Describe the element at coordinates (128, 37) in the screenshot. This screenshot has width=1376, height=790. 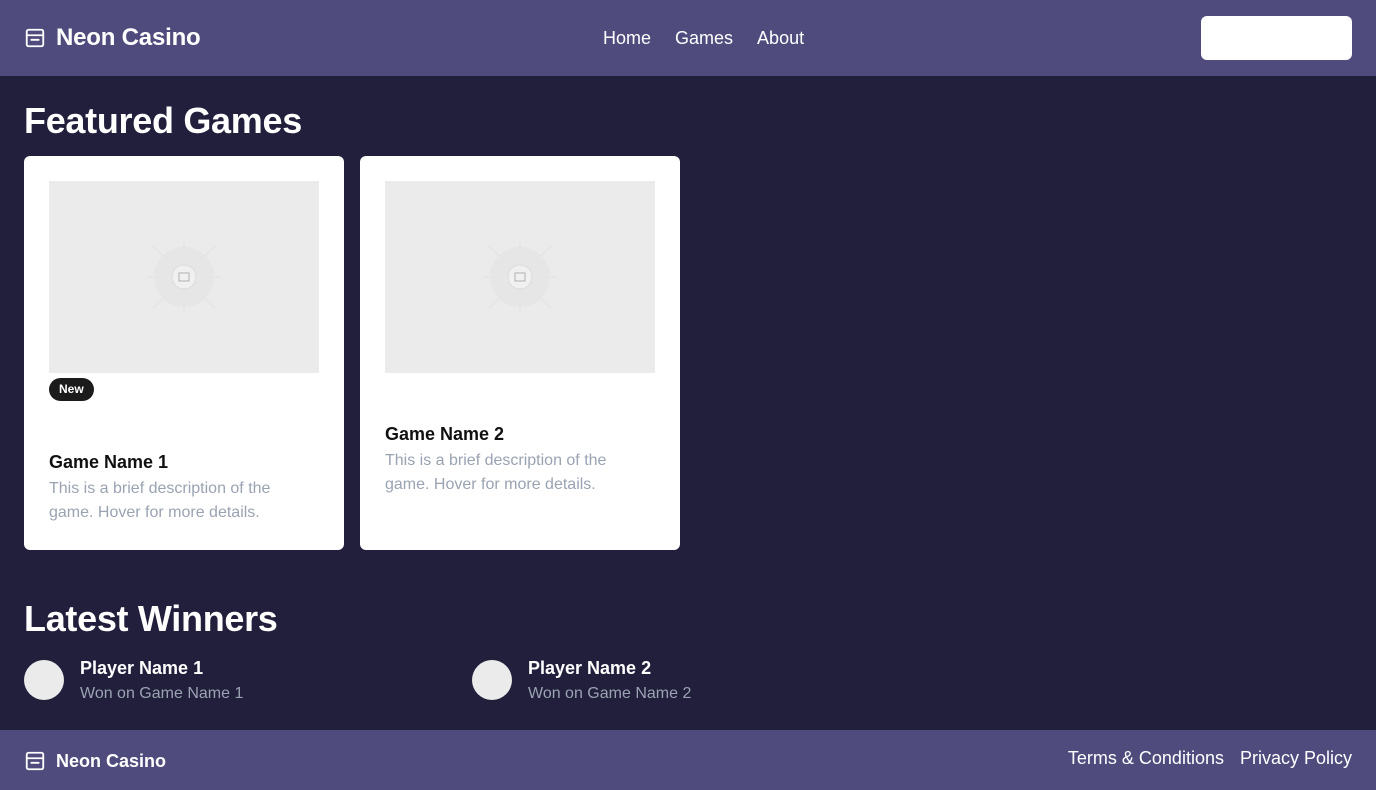
I see `brand-name: Neon Casino` at that location.